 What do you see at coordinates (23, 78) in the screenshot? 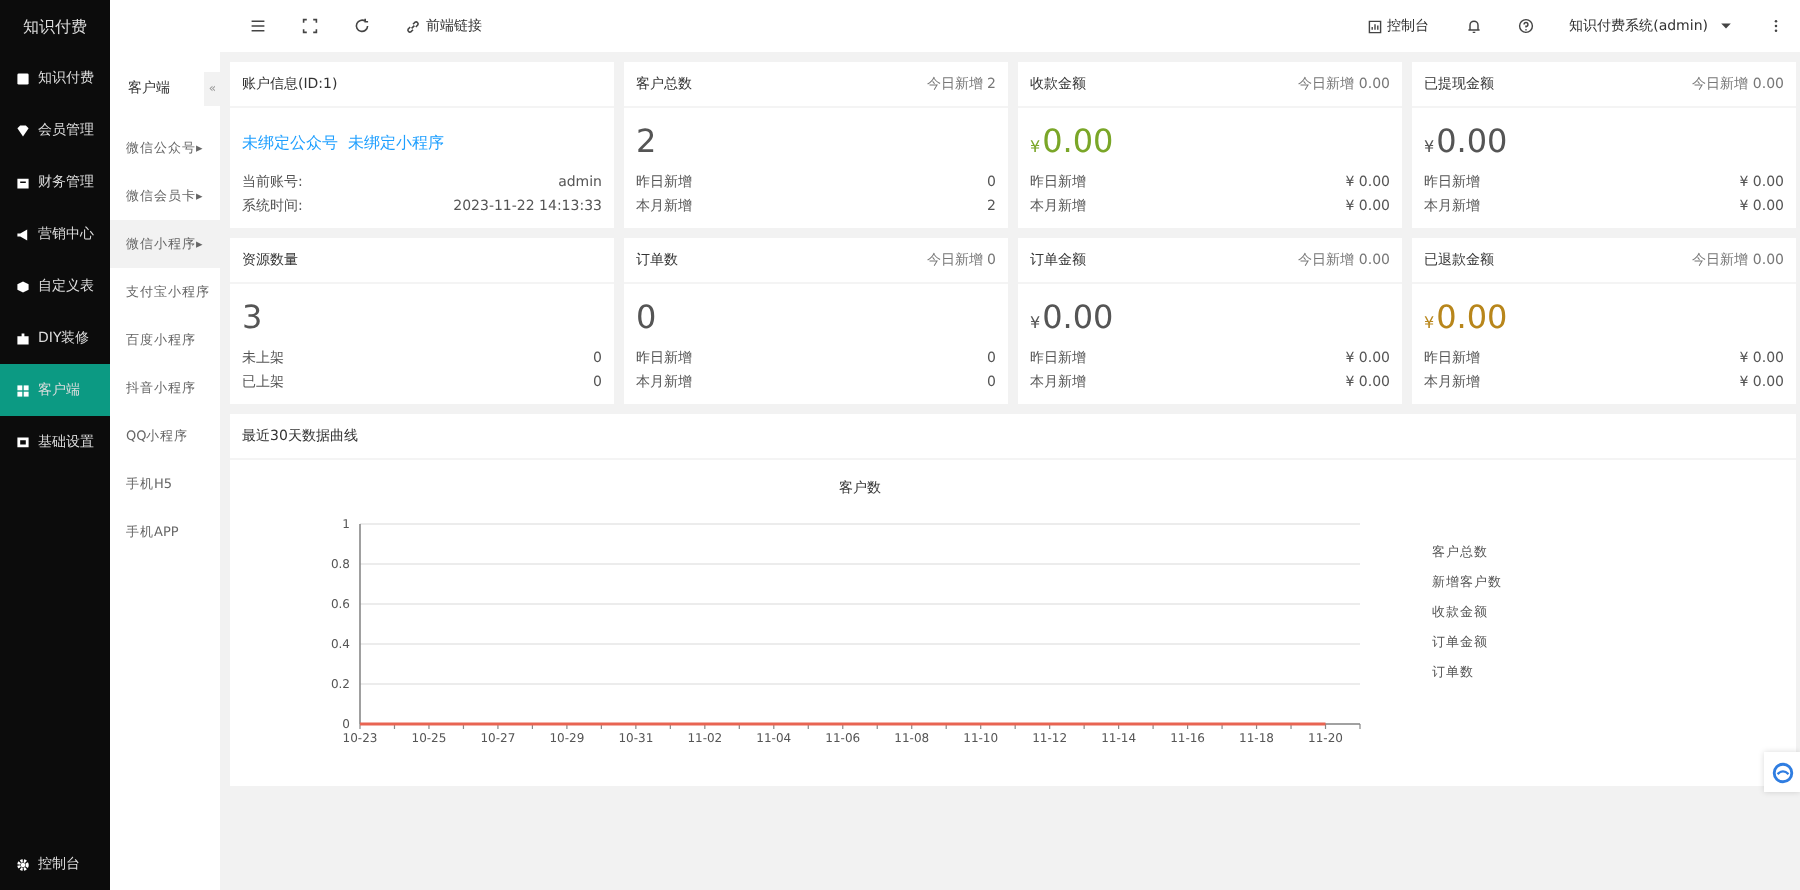
I see `book-icon` at bounding box center [23, 78].